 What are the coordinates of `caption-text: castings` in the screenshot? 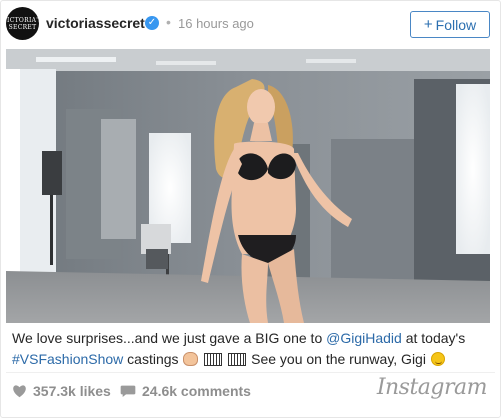 It's located at (153, 359).